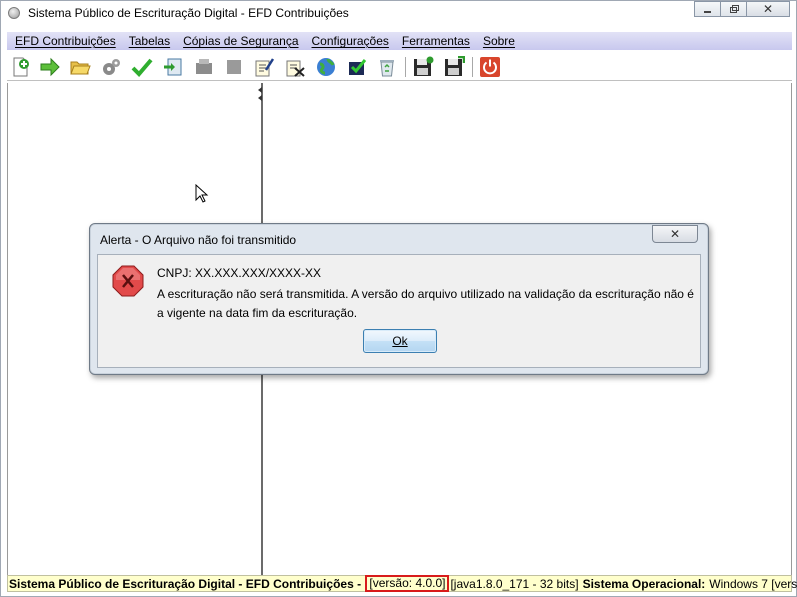 This screenshot has width=797, height=597. I want to click on checkmark-icon, so click(142, 67).